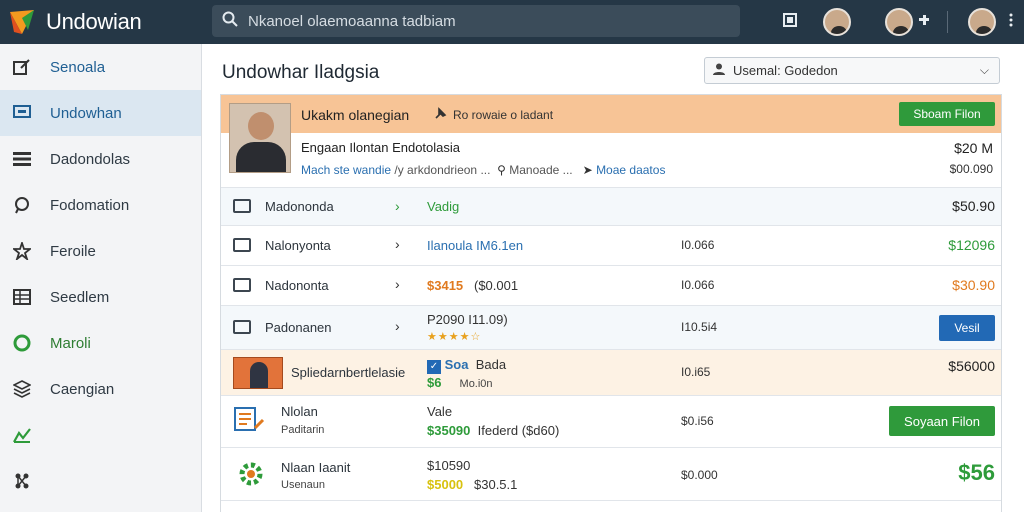 Image resolution: width=1024 pixels, height=512 pixels. Describe the element at coordinates (381, 147) in the screenshot. I see `highlight-description: Engaan Ilontan Endotolasia` at that location.